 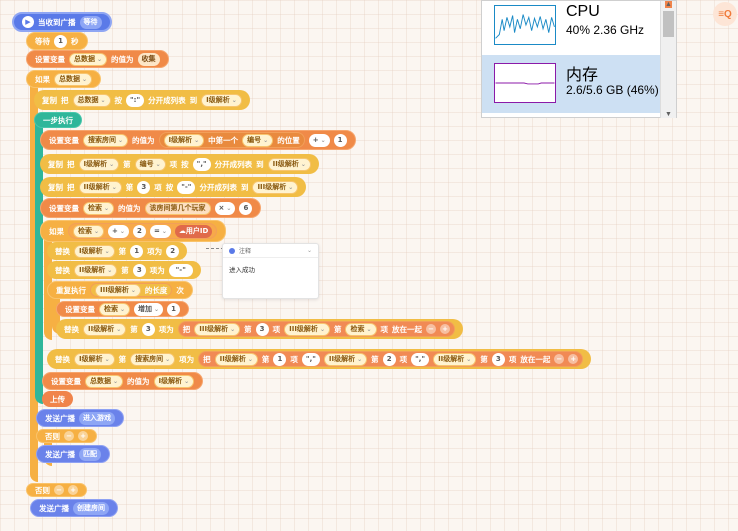 I want to click on broadcast-message-select: 进入游戏, so click(x=97, y=418).